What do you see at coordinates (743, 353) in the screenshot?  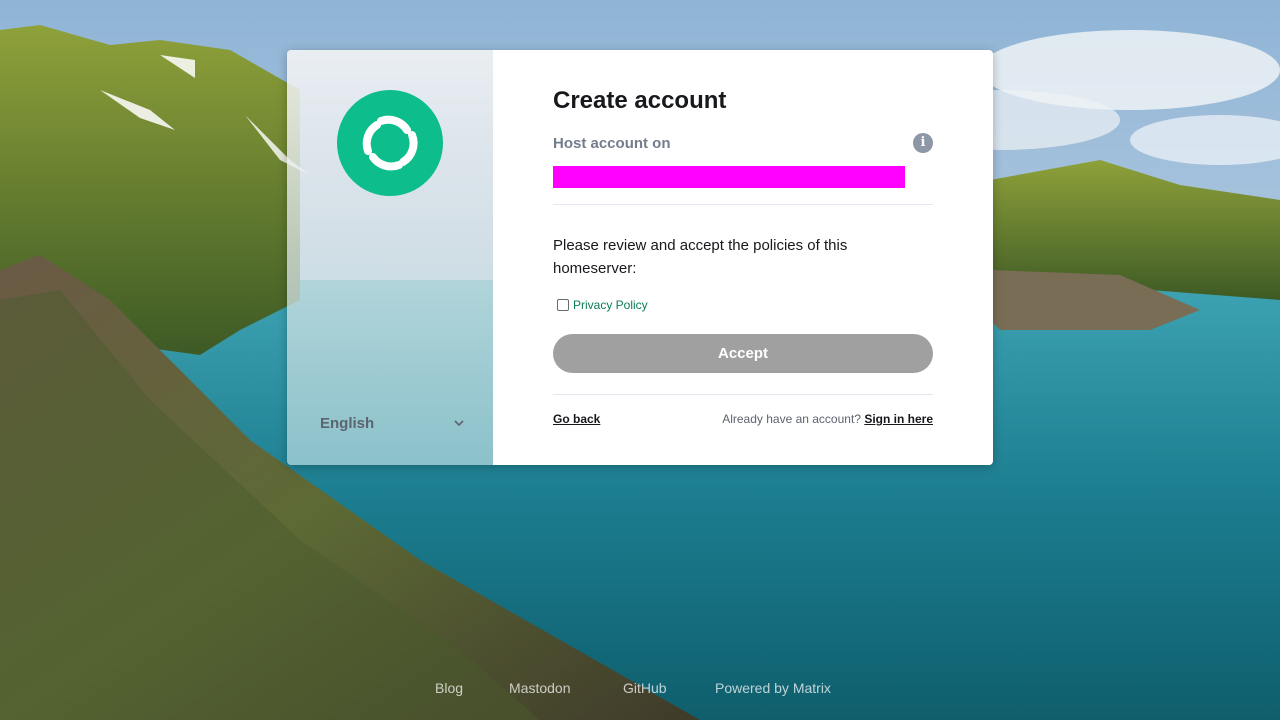 I see `accept-button: Accept` at bounding box center [743, 353].